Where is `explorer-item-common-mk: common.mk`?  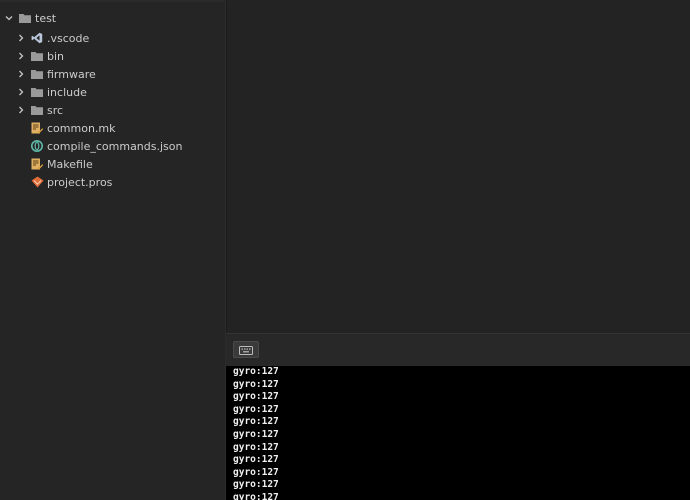
explorer-item-common-mk: common.mk is located at coordinates (113, 128).